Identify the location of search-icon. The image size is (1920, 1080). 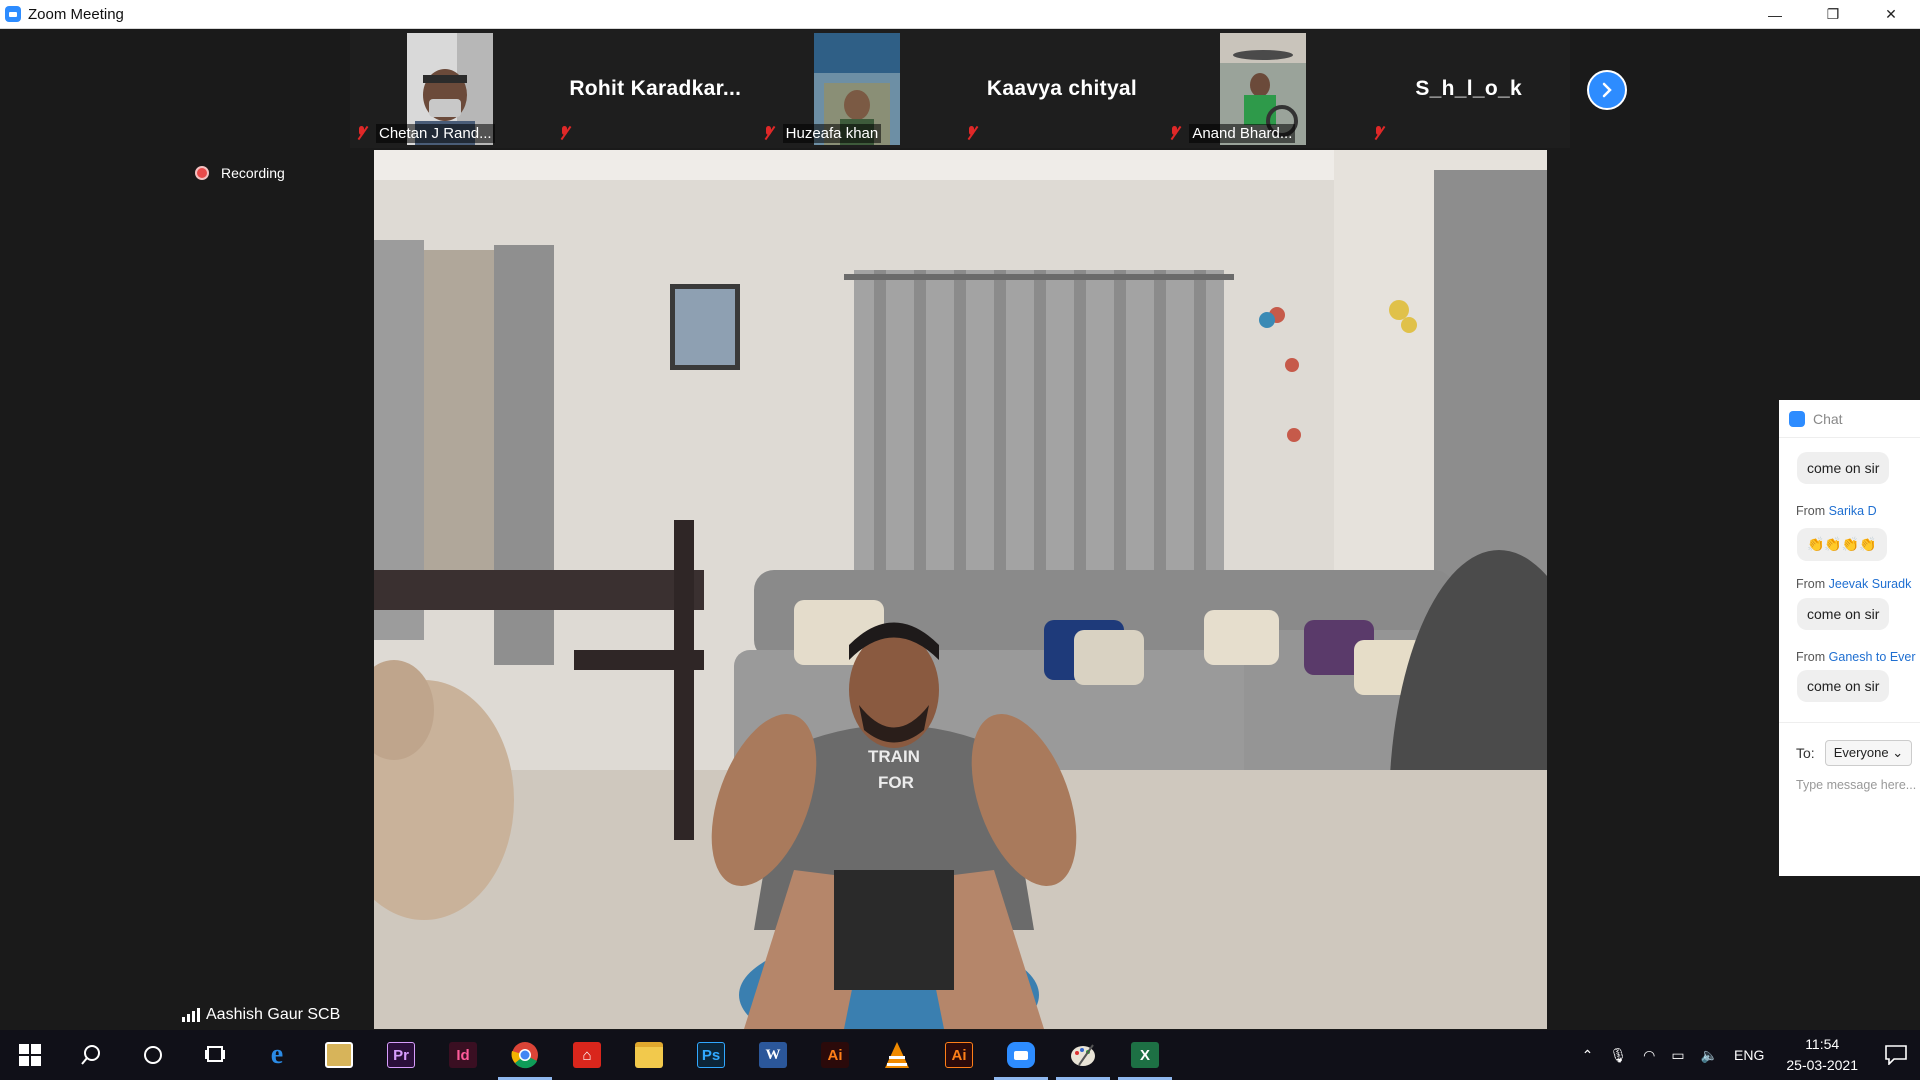
(90, 1055).